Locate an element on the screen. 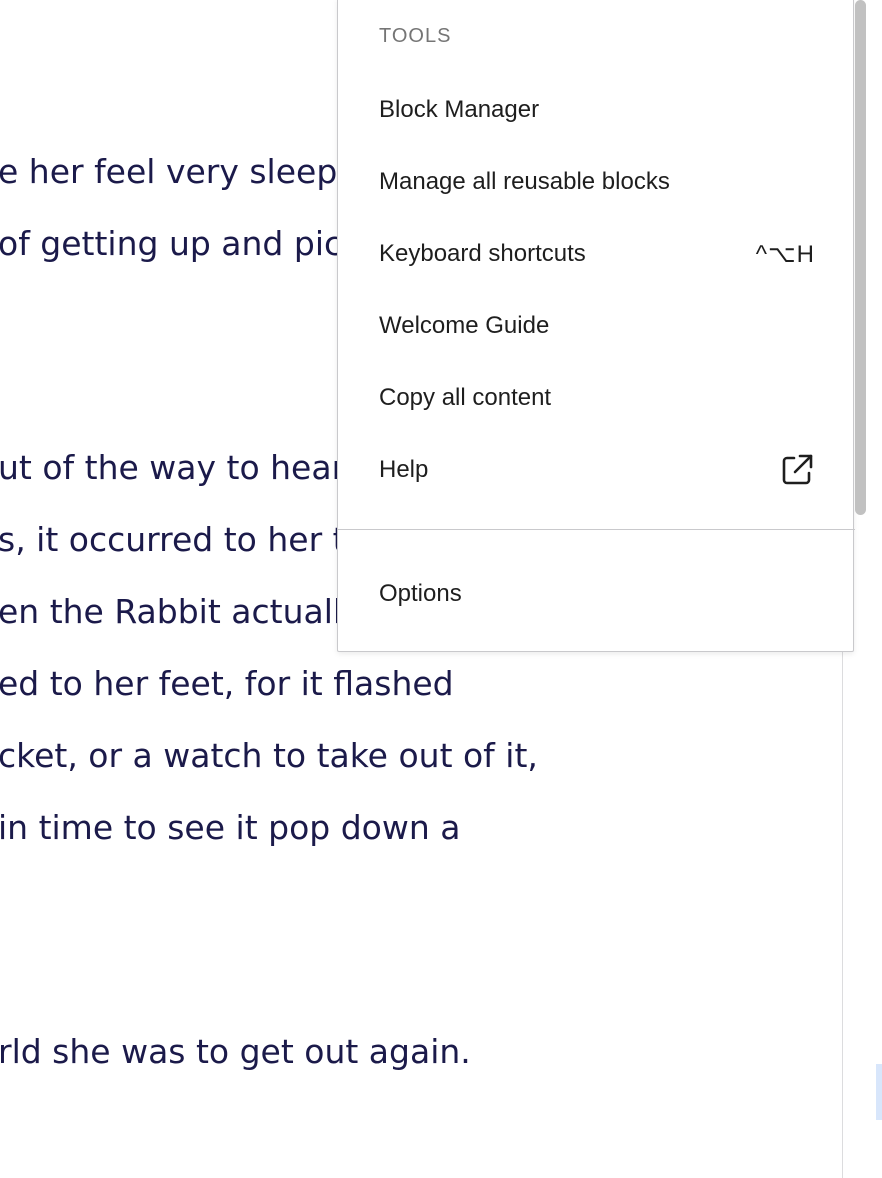  paragraph-line: s, it occurred to her th is located at coordinates (183, 540).